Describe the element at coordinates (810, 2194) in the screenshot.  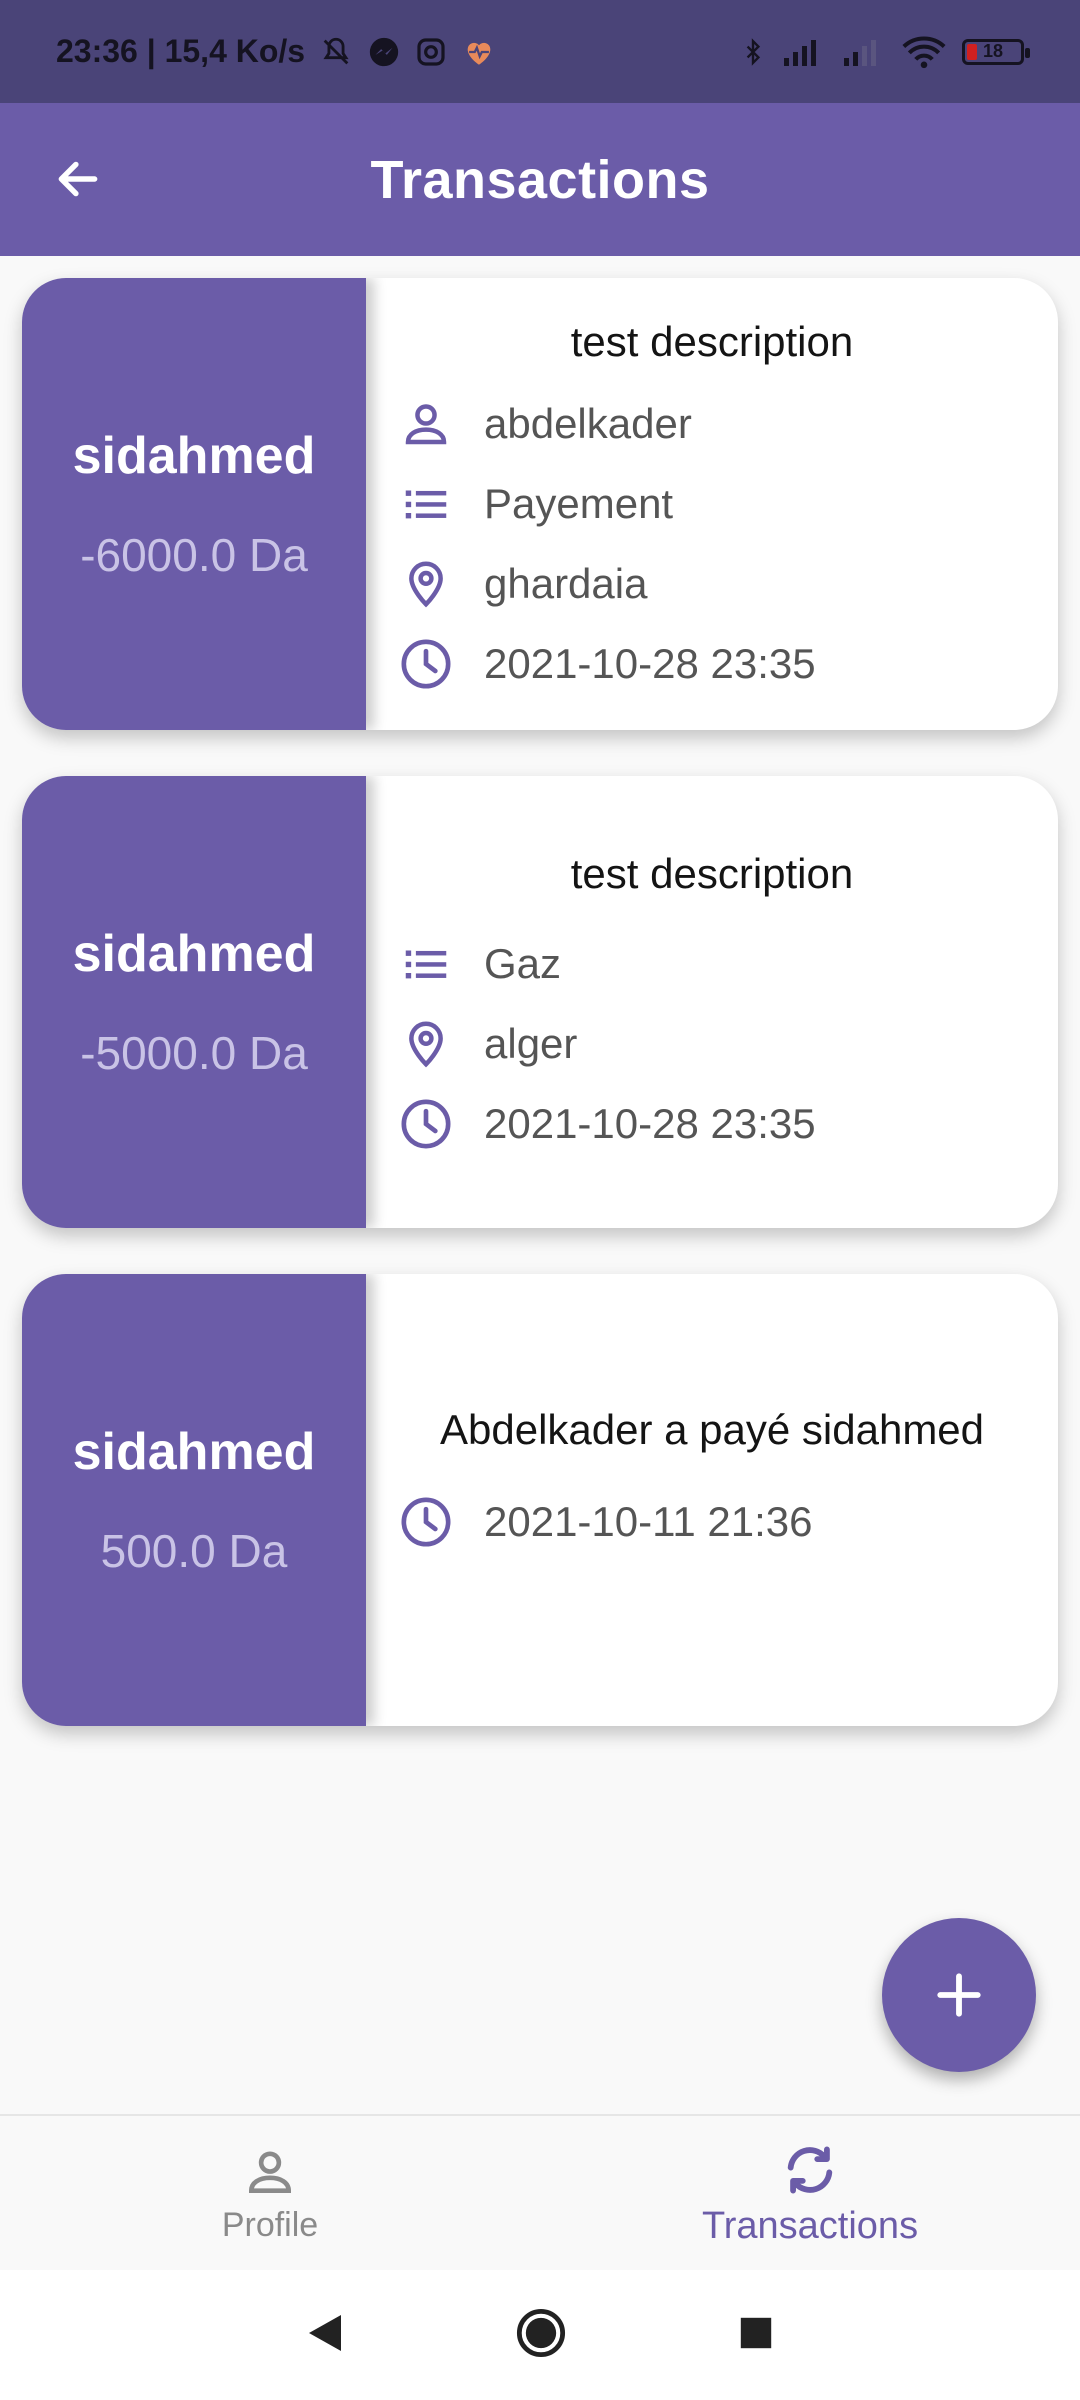
I see `nav-item-transactions: Transactions` at that location.